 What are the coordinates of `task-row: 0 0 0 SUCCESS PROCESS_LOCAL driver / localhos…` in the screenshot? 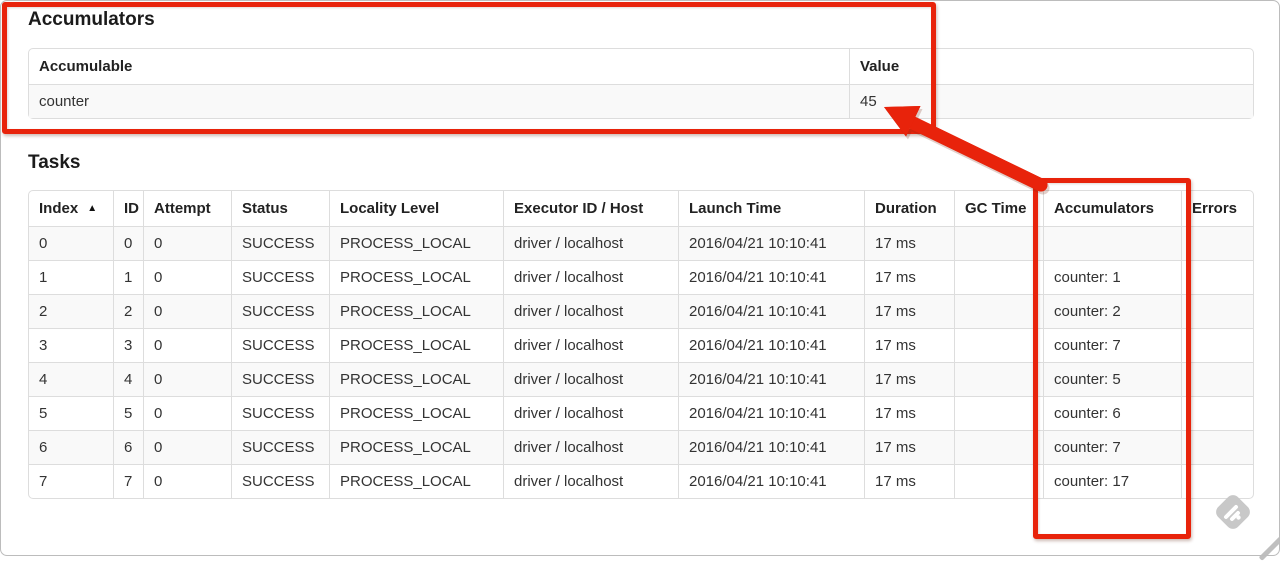 It's located at (641, 243).